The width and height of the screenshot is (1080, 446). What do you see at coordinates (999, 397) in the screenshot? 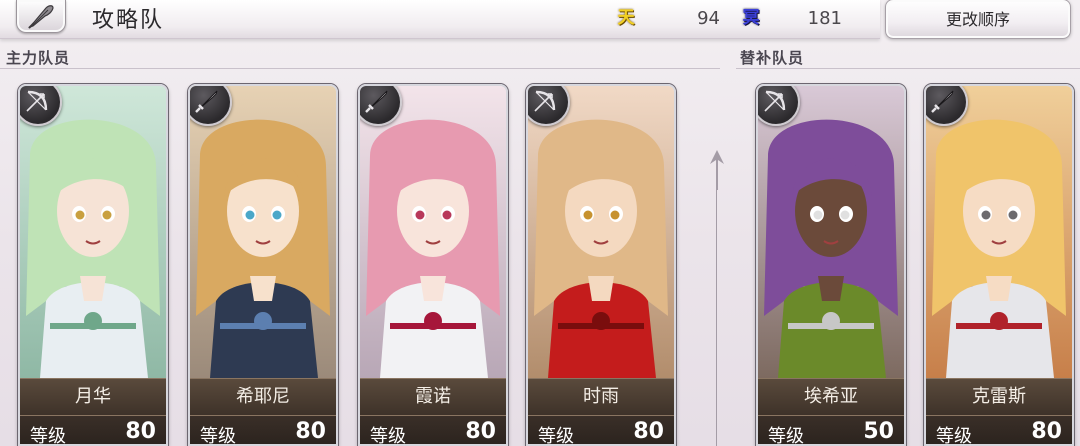
I see `member-name: 克雷斯` at bounding box center [999, 397].